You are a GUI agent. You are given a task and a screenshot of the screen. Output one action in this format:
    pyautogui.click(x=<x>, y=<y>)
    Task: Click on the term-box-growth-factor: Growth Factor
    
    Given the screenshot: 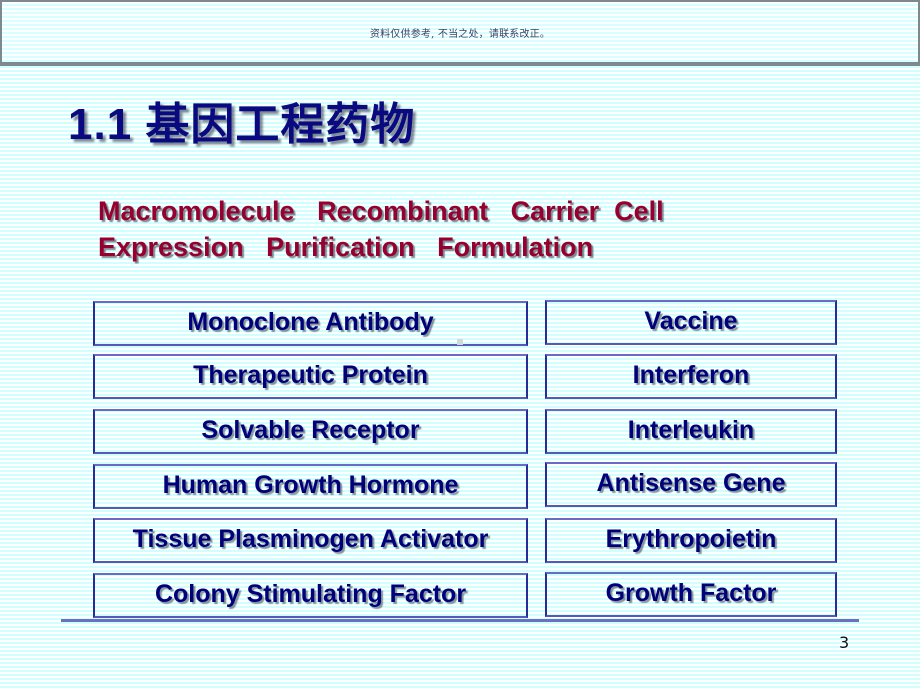 What is the action you would take?
    pyautogui.click(x=691, y=594)
    